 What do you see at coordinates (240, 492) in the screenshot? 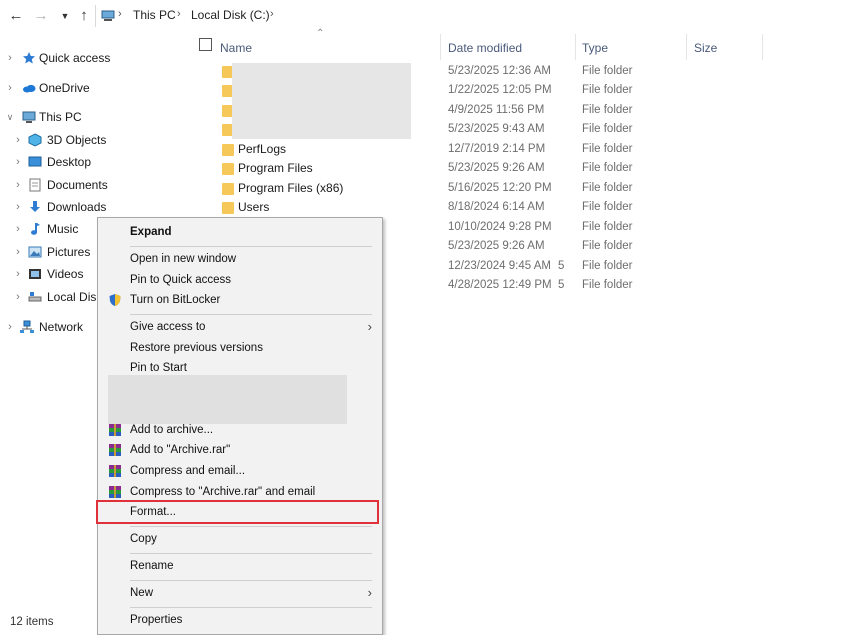
I see `menu-item-compress-rar-email: Compress to "Archive.rar" and email` at bounding box center [240, 492].